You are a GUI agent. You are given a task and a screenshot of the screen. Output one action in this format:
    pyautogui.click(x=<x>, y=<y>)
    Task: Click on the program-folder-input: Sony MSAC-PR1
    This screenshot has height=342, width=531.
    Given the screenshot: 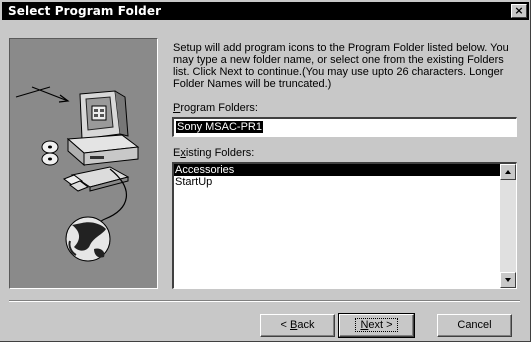 What is the action you would take?
    pyautogui.click(x=344, y=127)
    